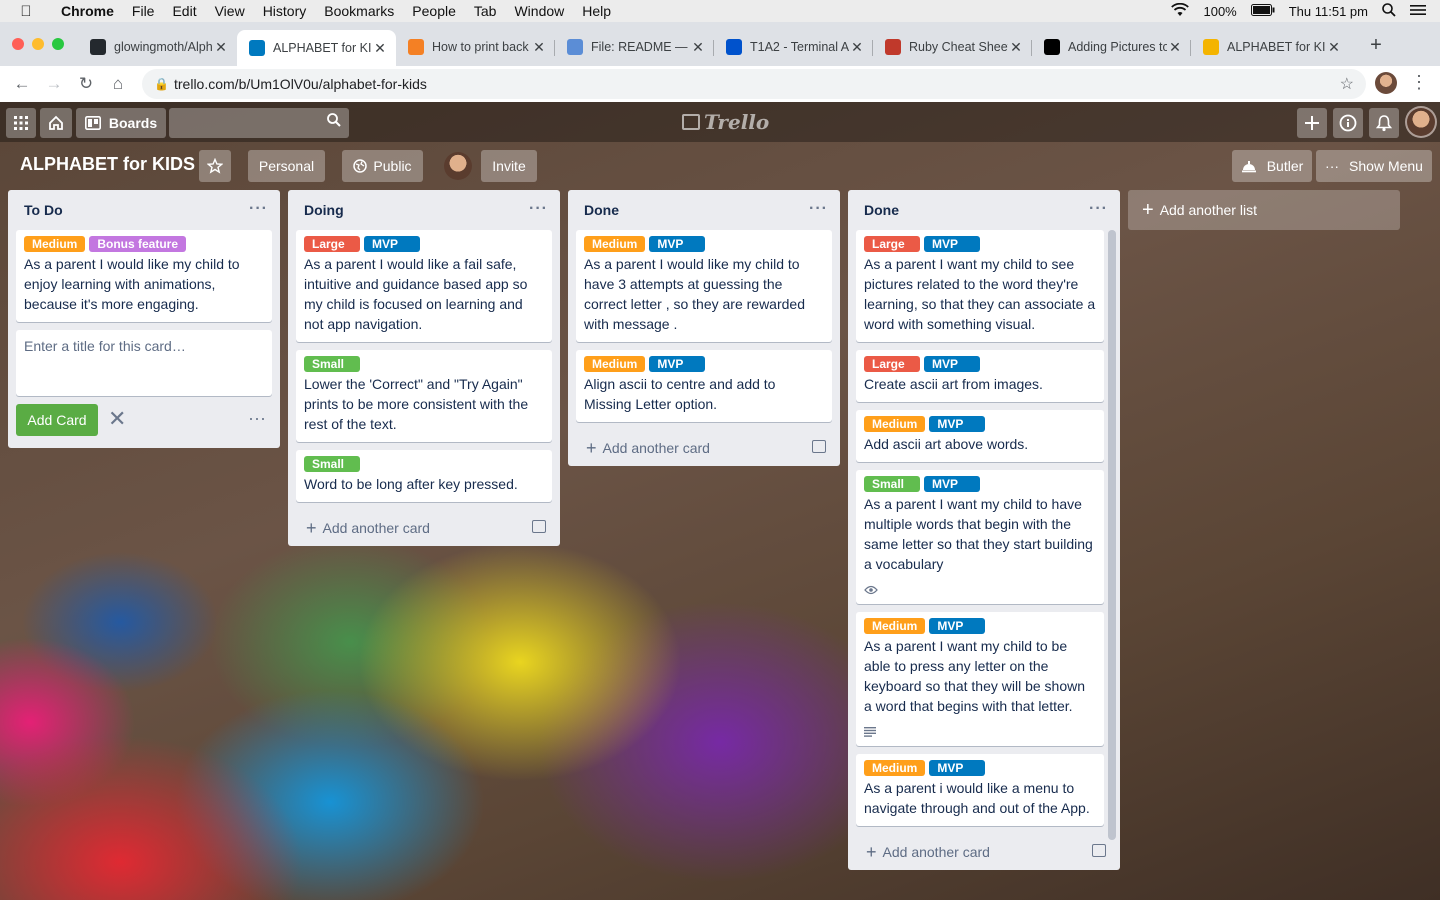  What do you see at coordinates (725, 122) in the screenshot?
I see `trello-logo: Trello` at bounding box center [725, 122].